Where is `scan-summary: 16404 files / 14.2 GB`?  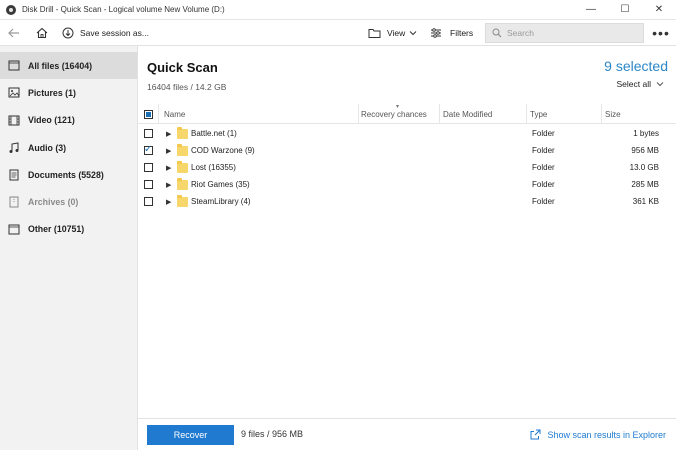
scan-summary: 16404 files / 14.2 GB is located at coordinates (187, 87).